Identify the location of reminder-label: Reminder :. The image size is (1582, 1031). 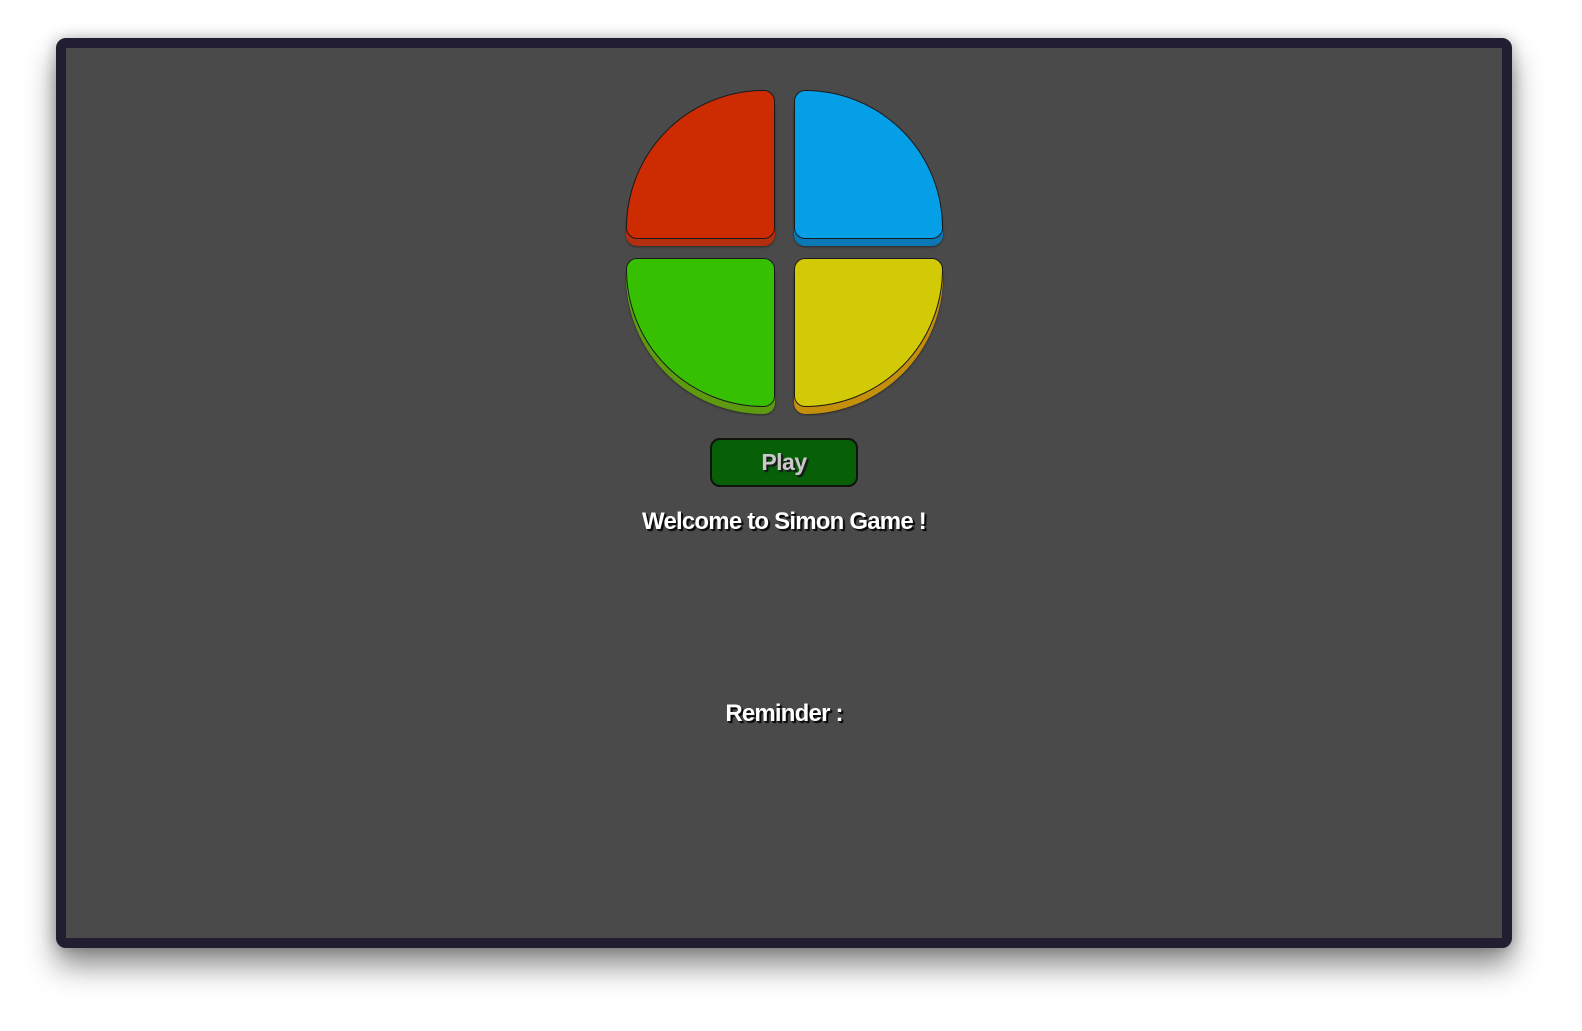
(784, 713).